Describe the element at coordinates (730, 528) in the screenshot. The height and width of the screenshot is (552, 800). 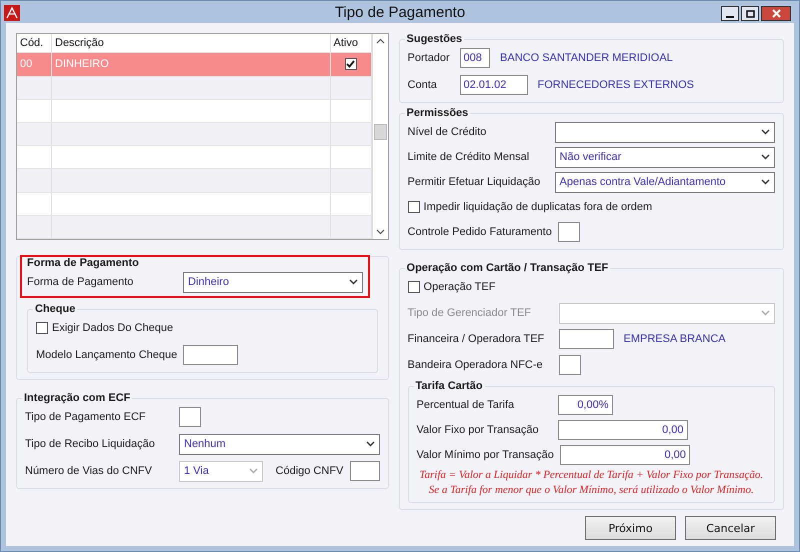
I see `cancel-button: Cancelar` at that location.